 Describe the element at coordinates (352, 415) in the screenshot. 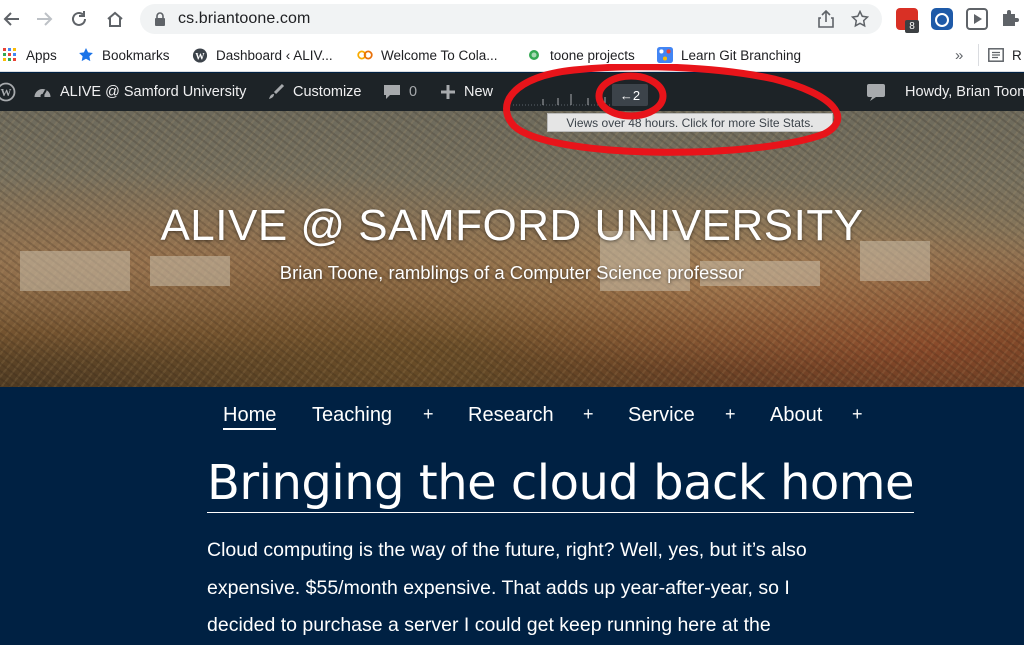

I see `nav-item-teaching: Teaching` at that location.